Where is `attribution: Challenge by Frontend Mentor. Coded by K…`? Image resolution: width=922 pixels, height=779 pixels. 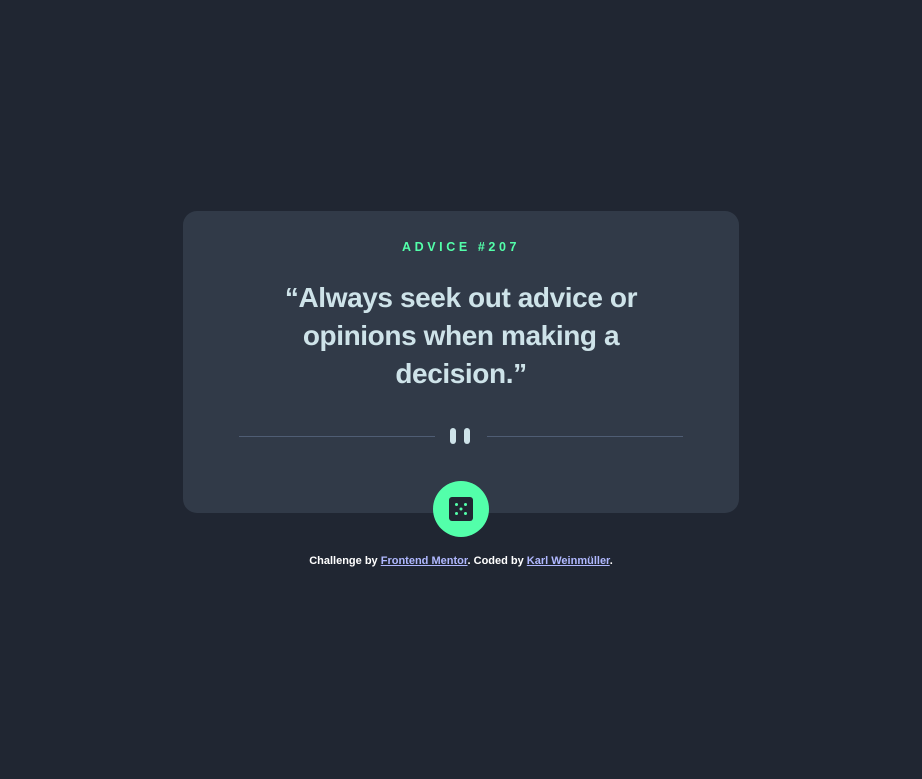
attribution: Challenge by Frontend Mentor. Coded by K… is located at coordinates (461, 561).